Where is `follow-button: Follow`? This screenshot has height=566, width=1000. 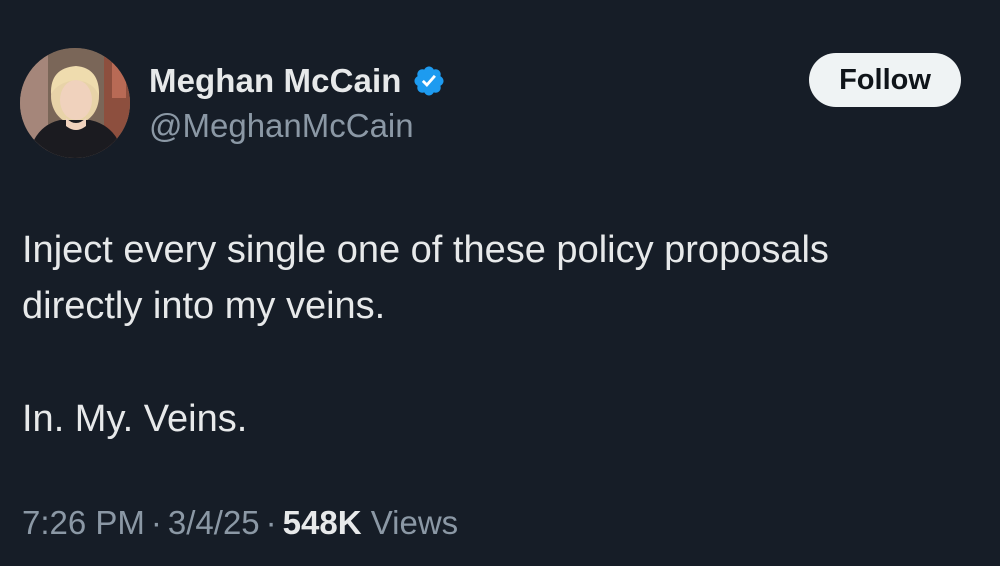
follow-button: Follow is located at coordinates (885, 80).